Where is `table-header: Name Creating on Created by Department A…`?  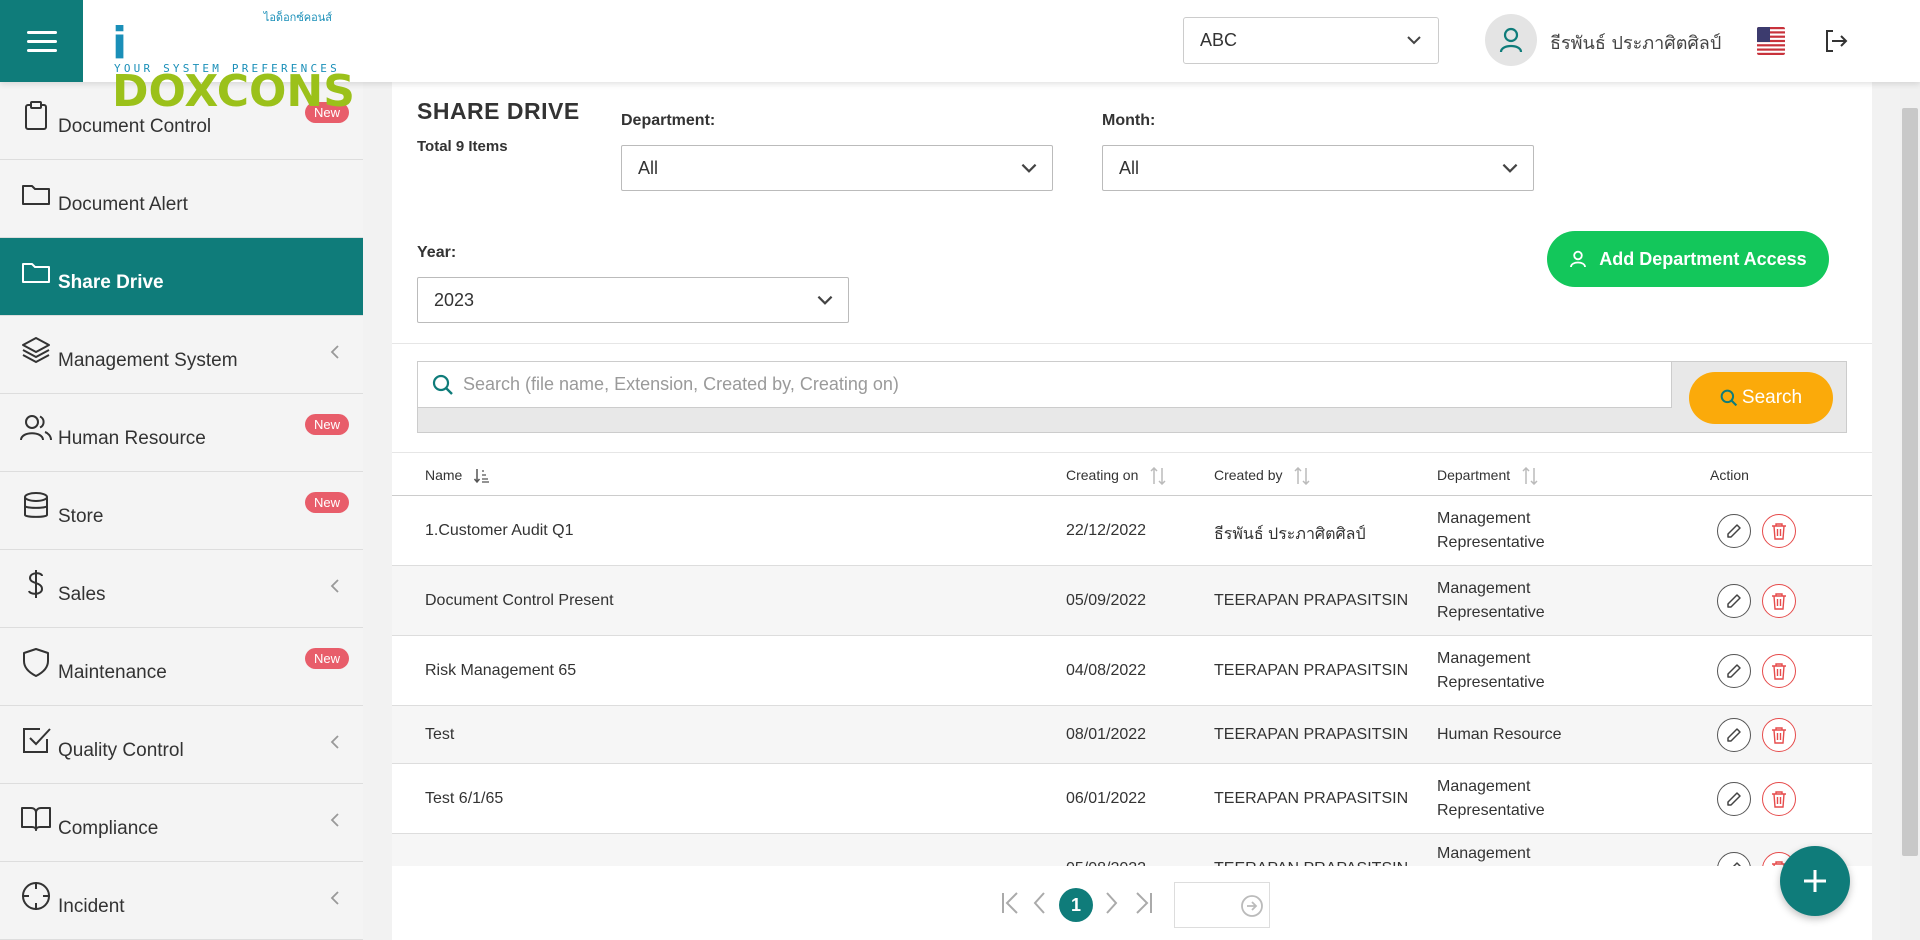 table-header: Name Creating on Created by Department A… is located at coordinates (1132, 474).